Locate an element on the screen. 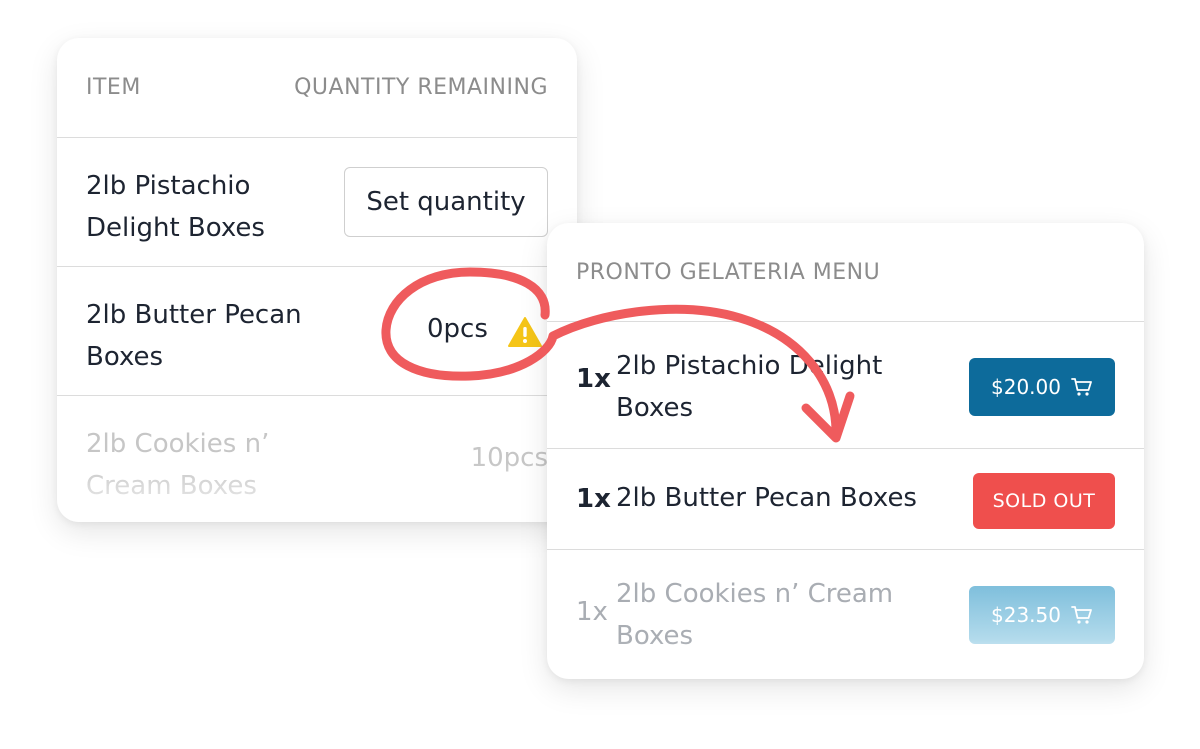 The width and height of the screenshot is (1200, 749). inventory-row: 2lb Pistachio Delight Boxes Set quantity is located at coordinates (317, 202).